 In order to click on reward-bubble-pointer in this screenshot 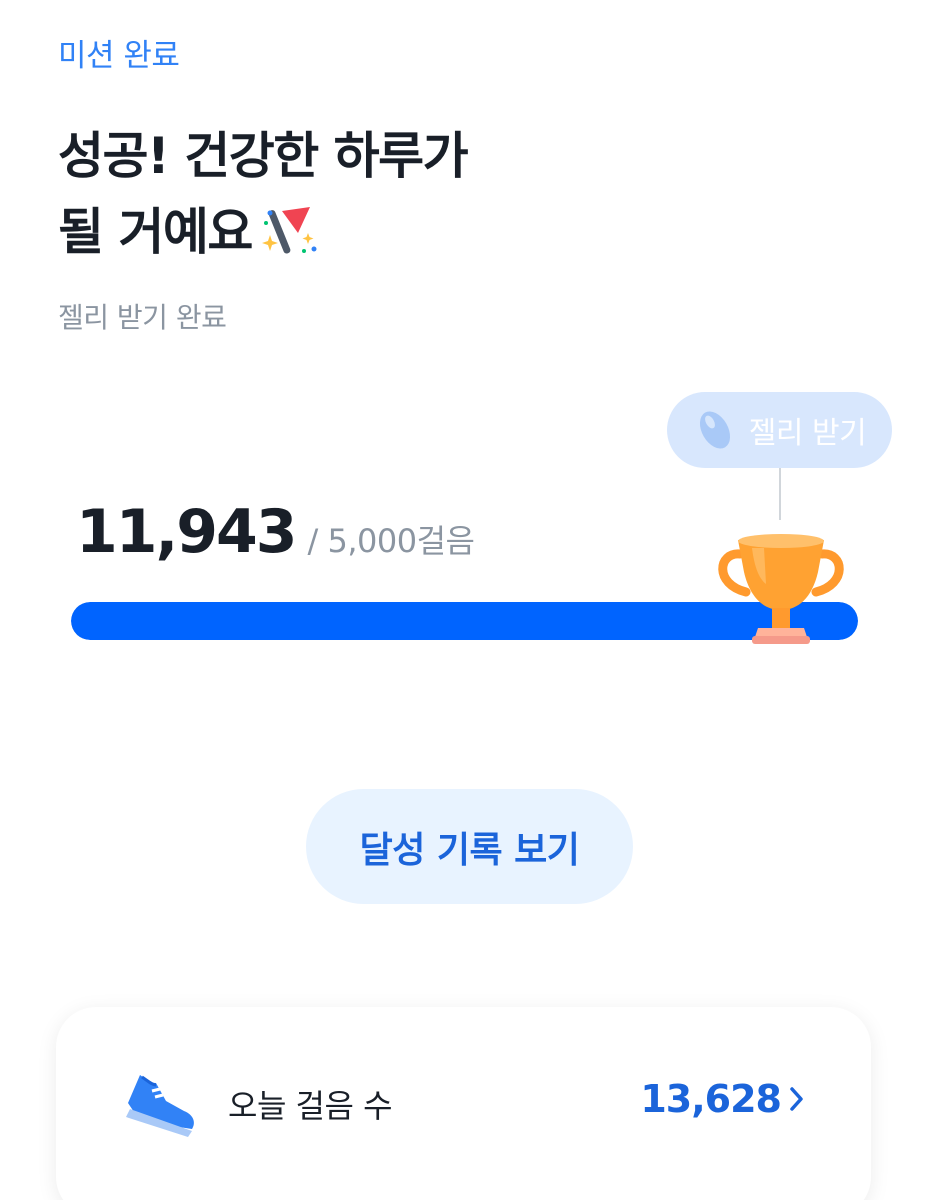, I will do `click(780, 494)`.